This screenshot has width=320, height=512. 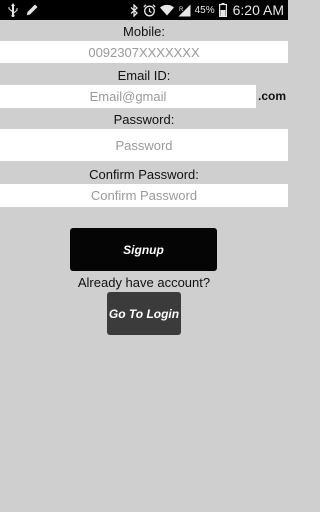 I want to click on status-bar: R 45% 6:20 AM, so click(x=144, y=10).